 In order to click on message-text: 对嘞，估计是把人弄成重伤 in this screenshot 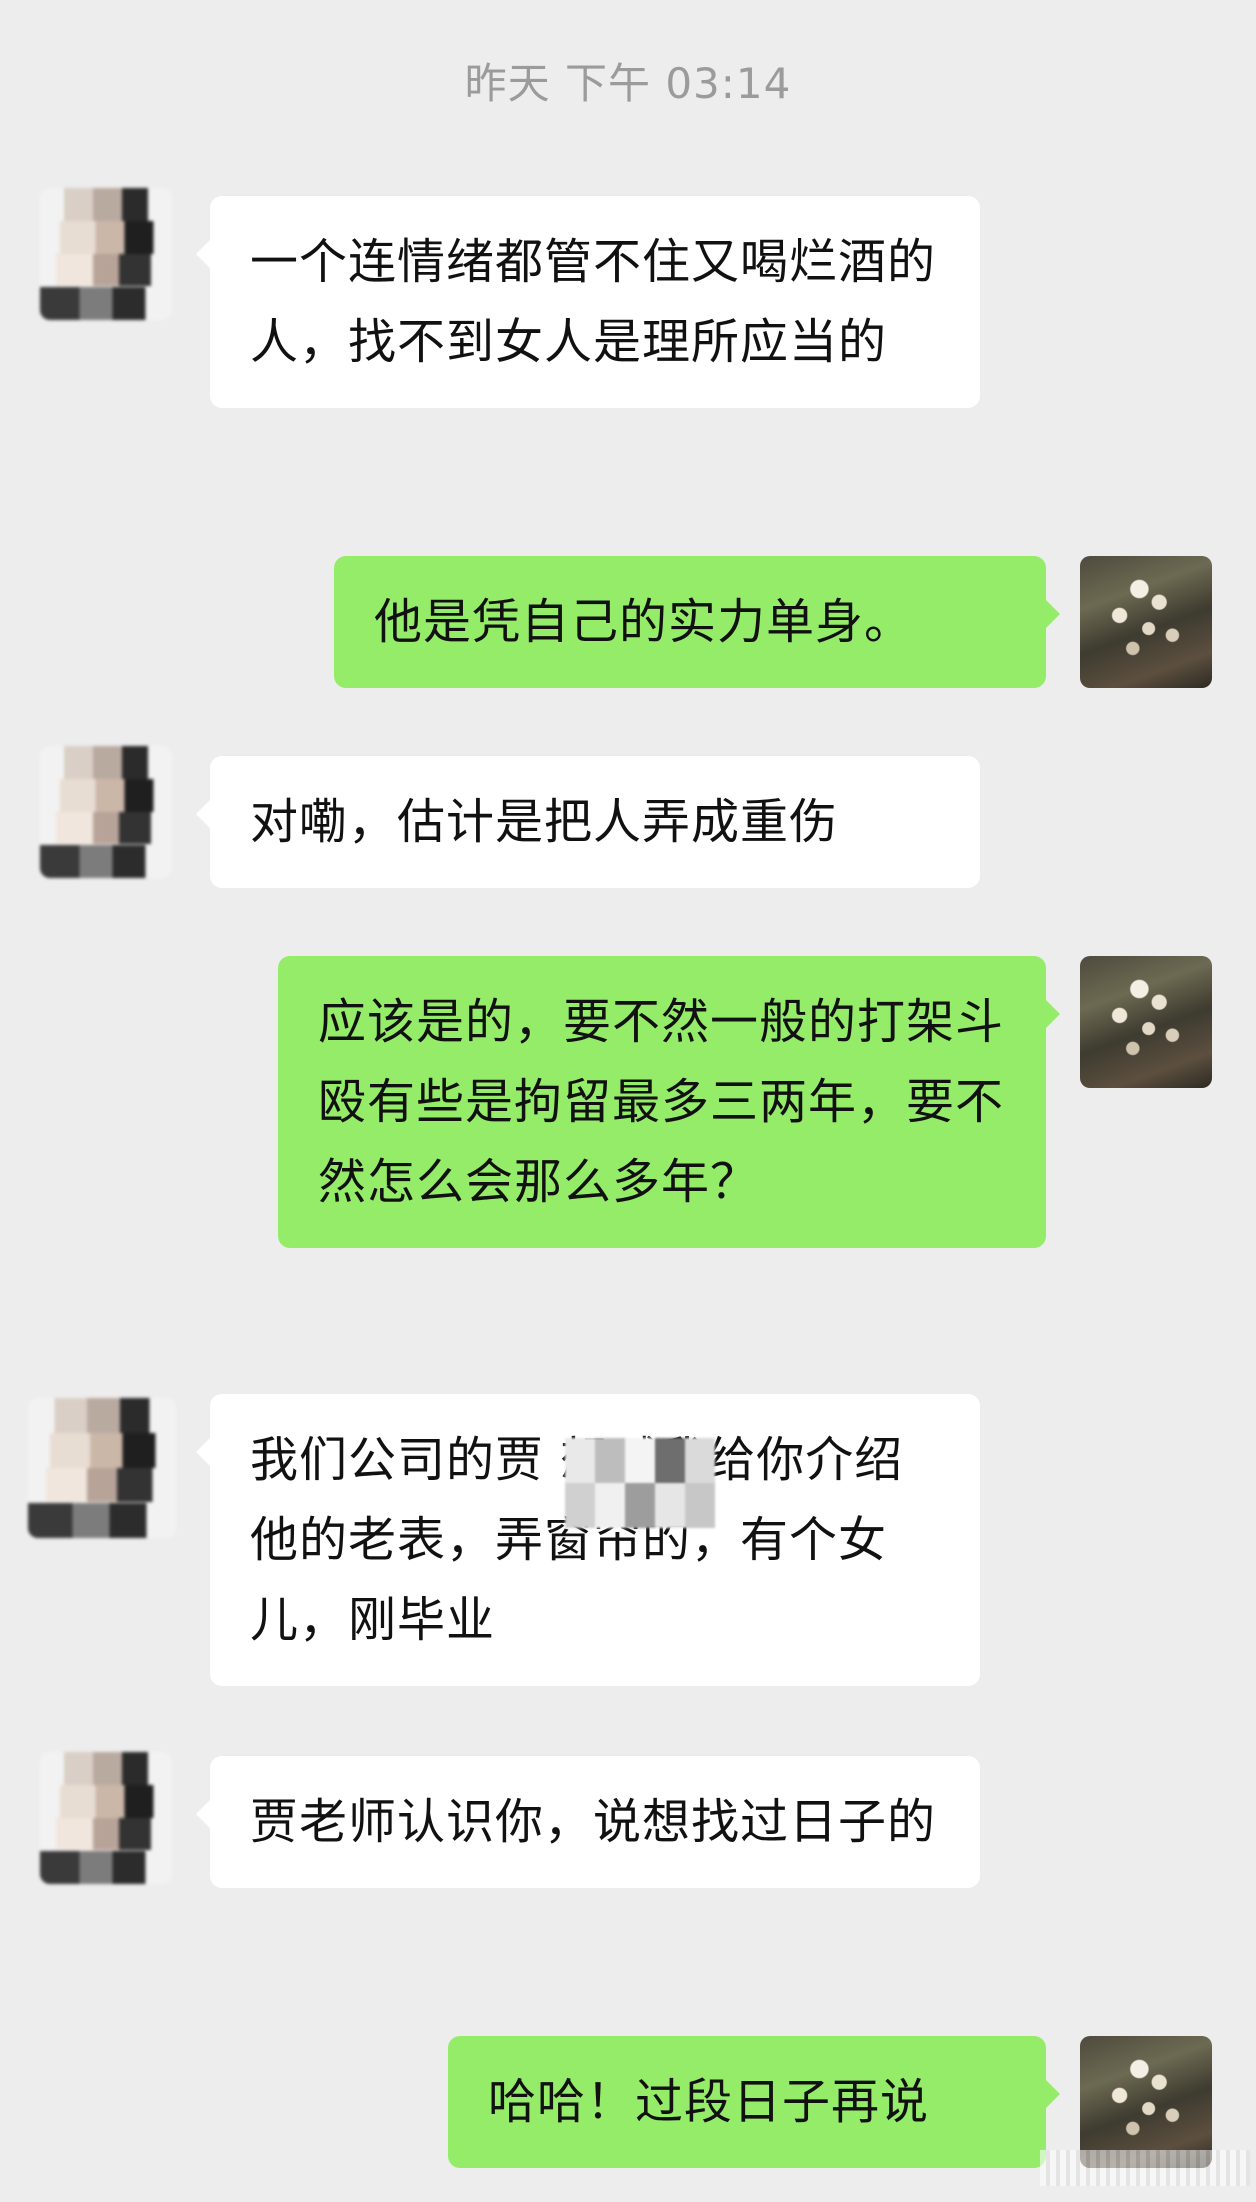, I will do `click(544, 822)`.